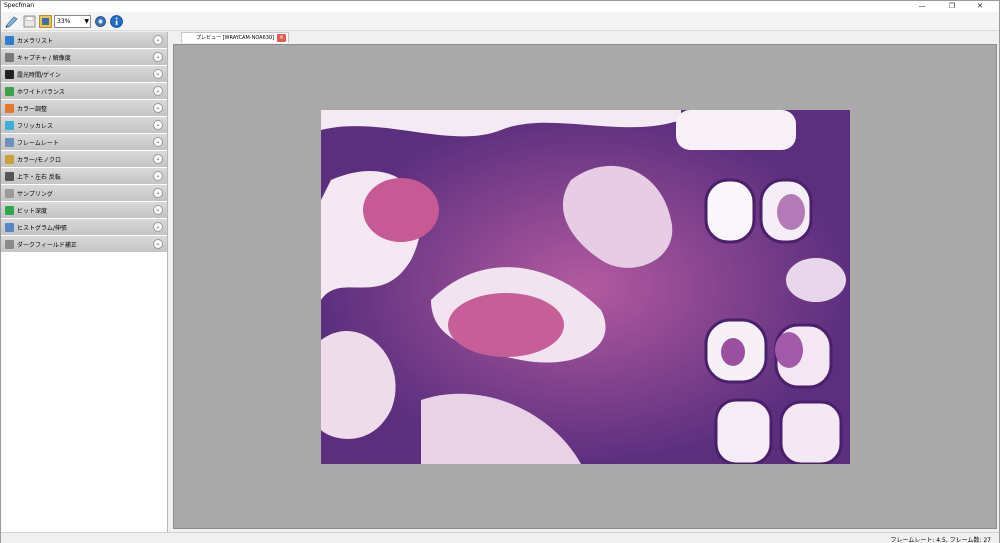  What do you see at coordinates (500, 6) in the screenshot?
I see `title-bar: Specfman — ❐ ✕` at bounding box center [500, 6].